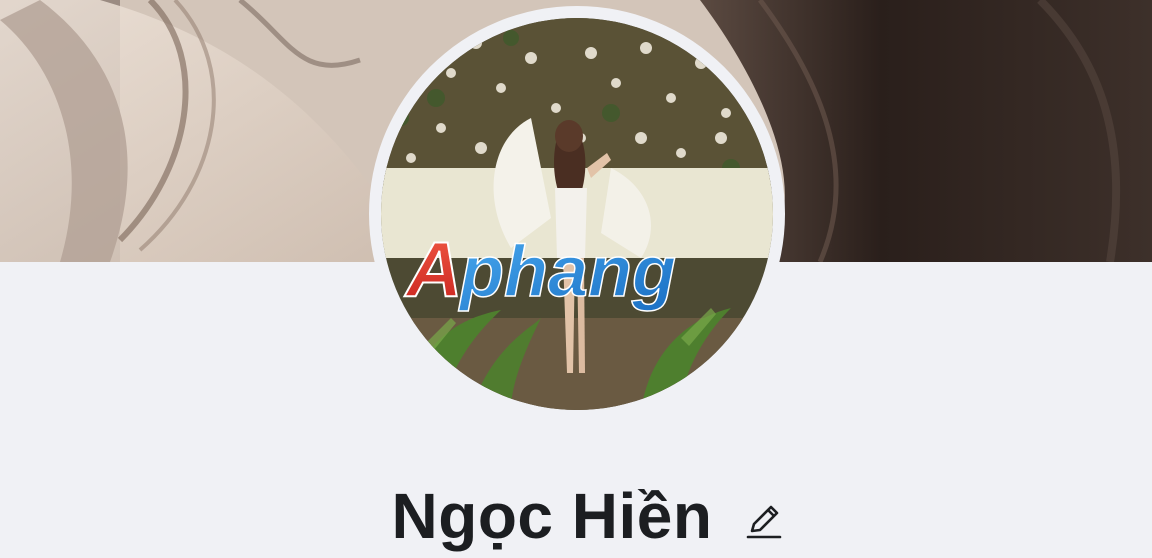 Image resolution: width=1152 pixels, height=558 pixels. What do you see at coordinates (552, 516) in the screenshot?
I see `profile-name: Ngọc Hiền` at bounding box center [552, 516].